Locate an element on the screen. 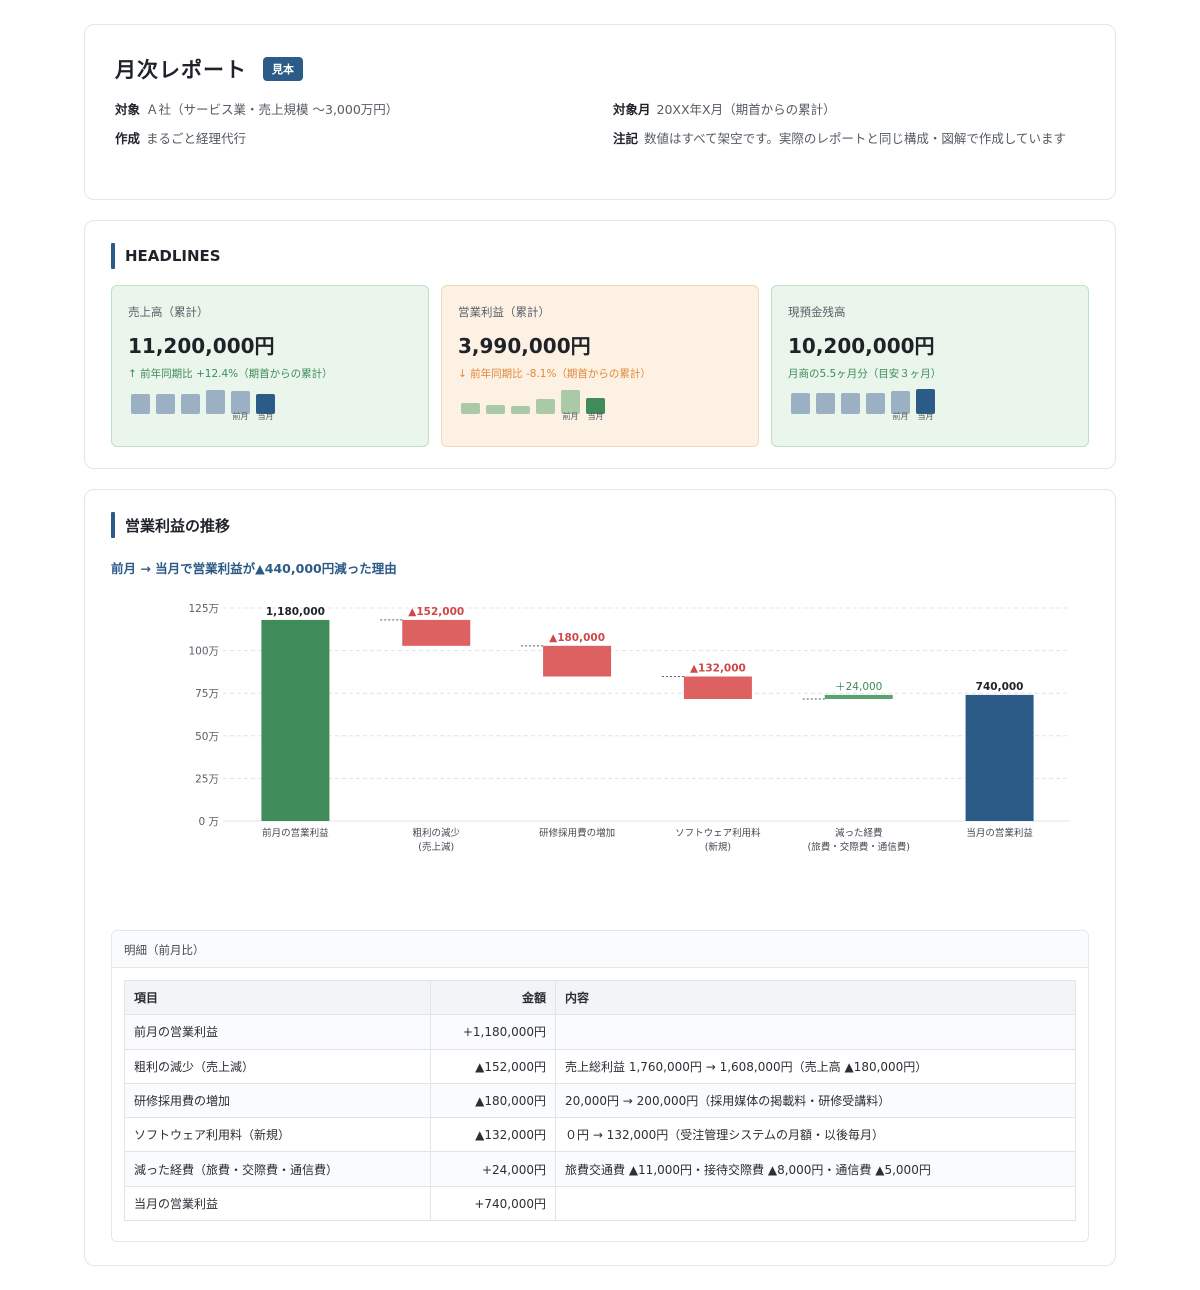 This screenshot has height=1290, width=1200. operating-heading: 営業利益の推移 is located at coordinates (170, 525).